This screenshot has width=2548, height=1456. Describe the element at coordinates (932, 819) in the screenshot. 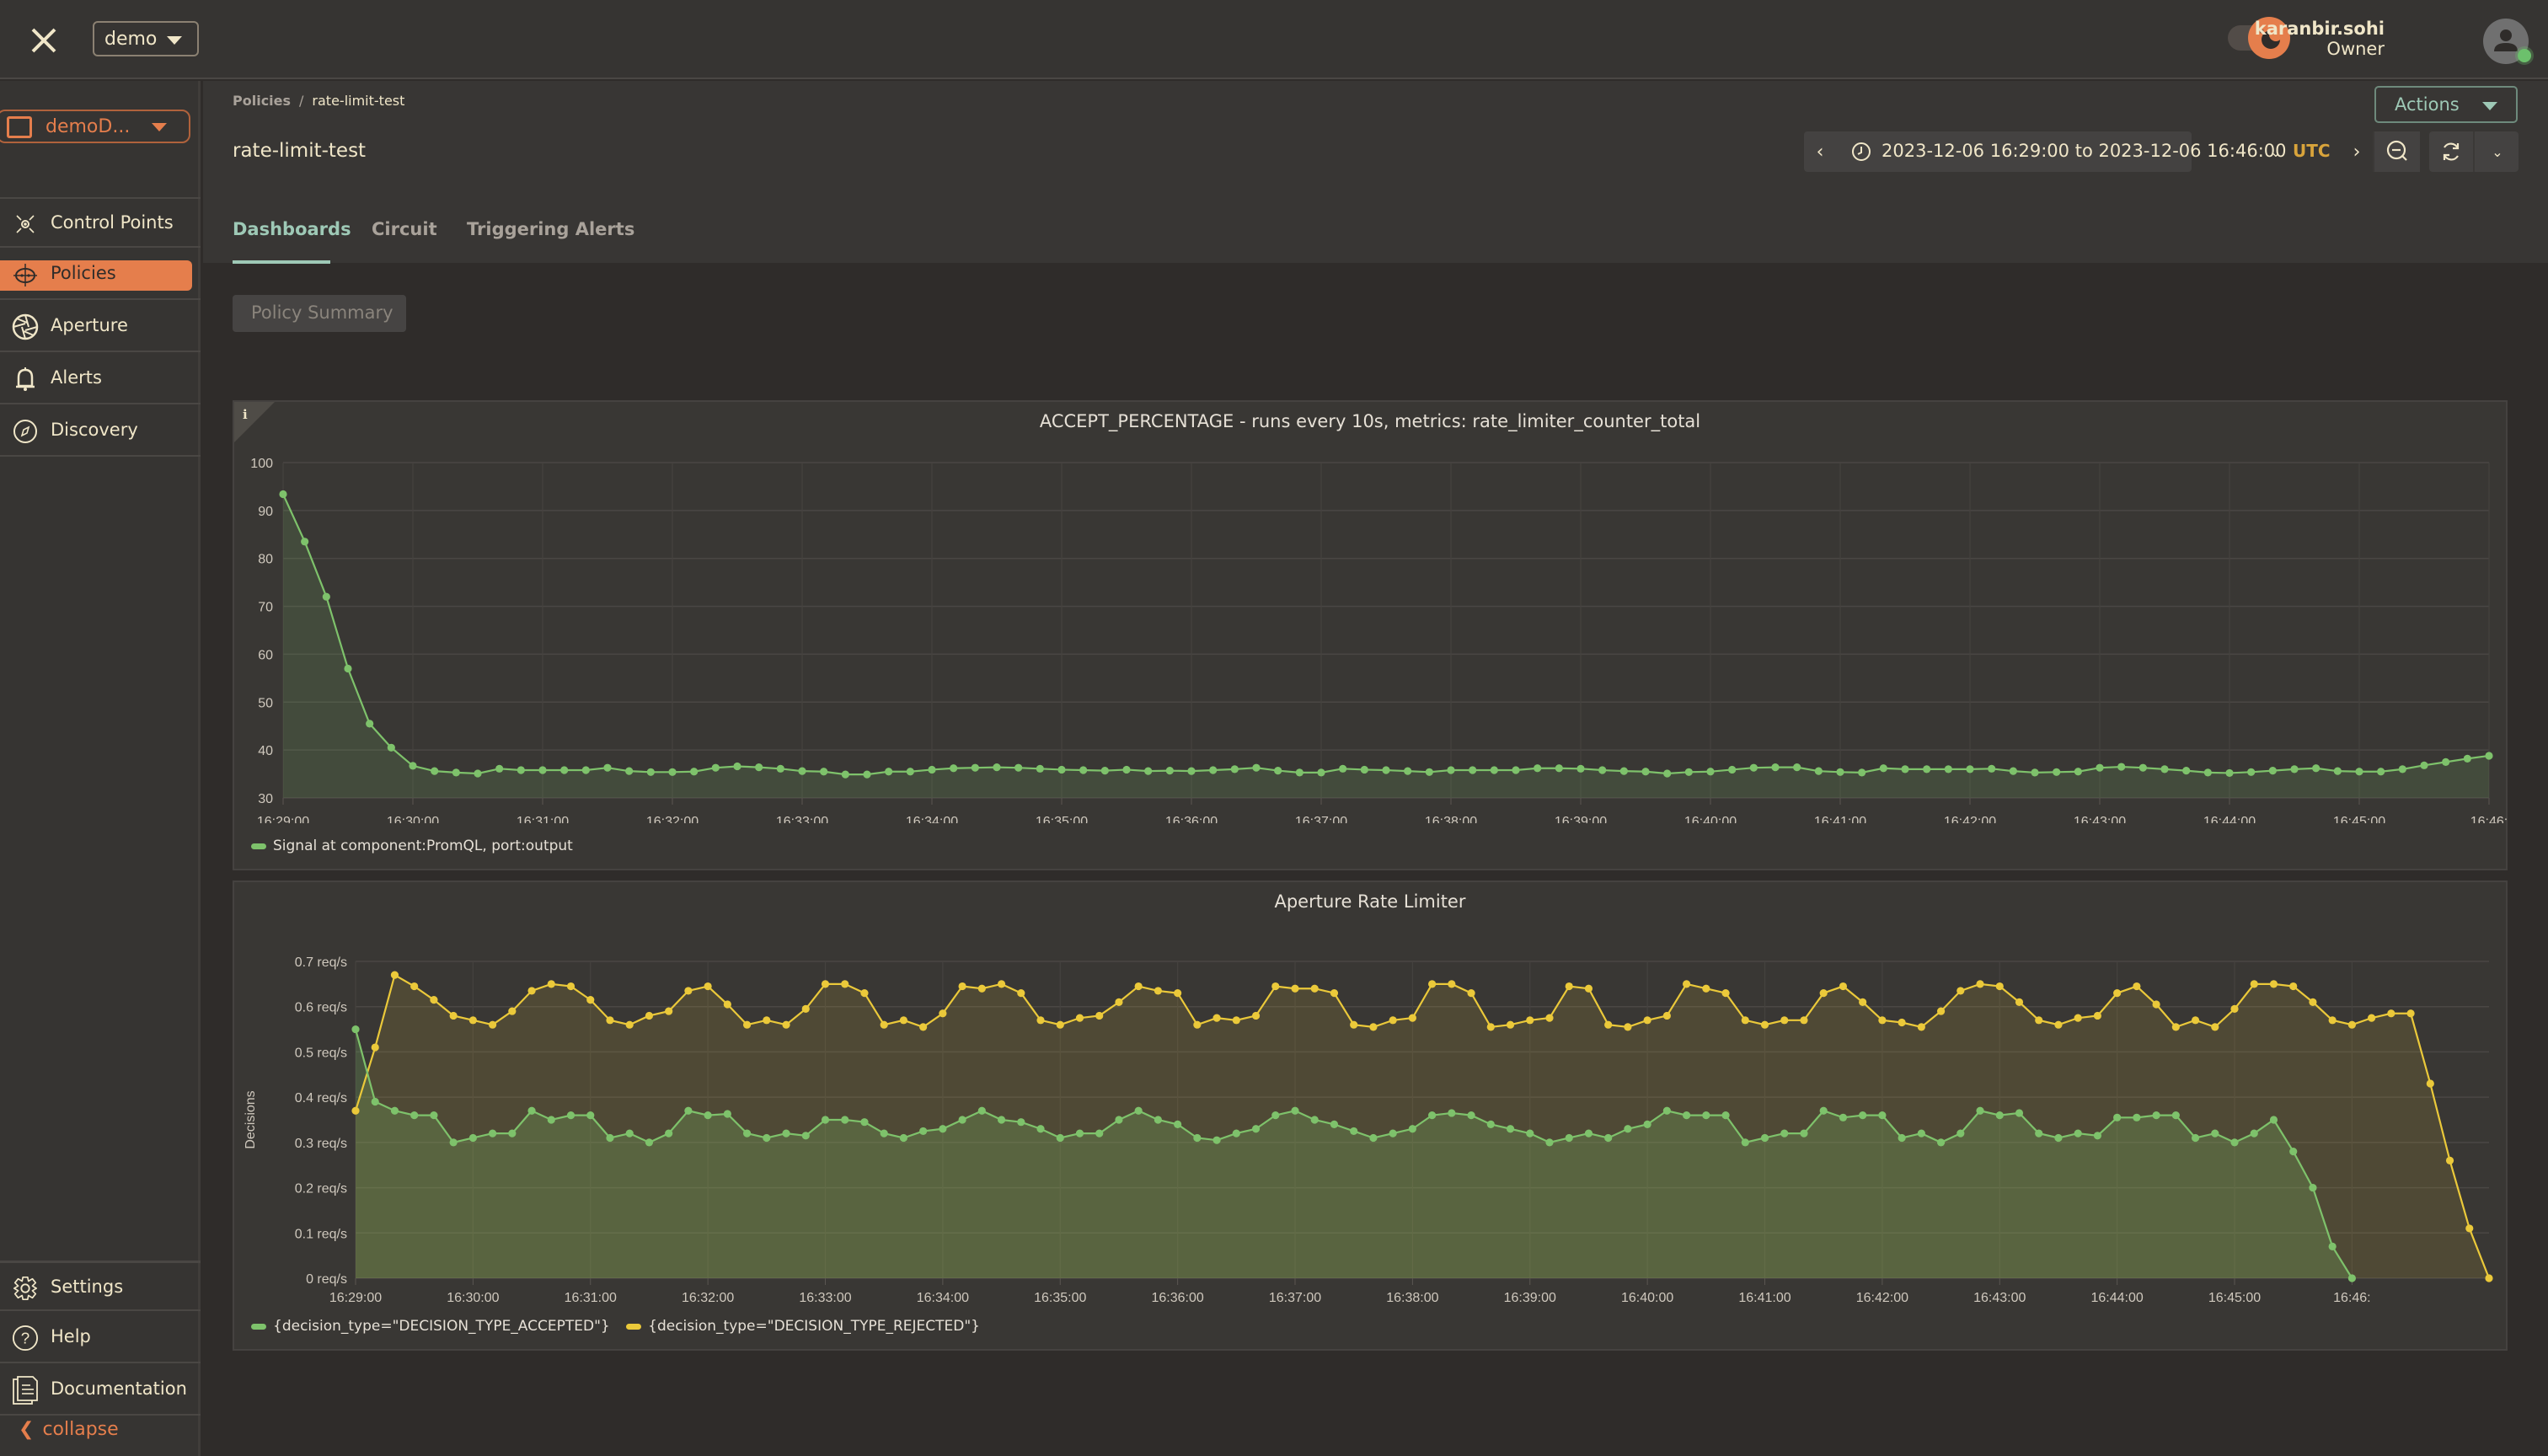

I see `x-tick-label: 16:34:00` at that location.